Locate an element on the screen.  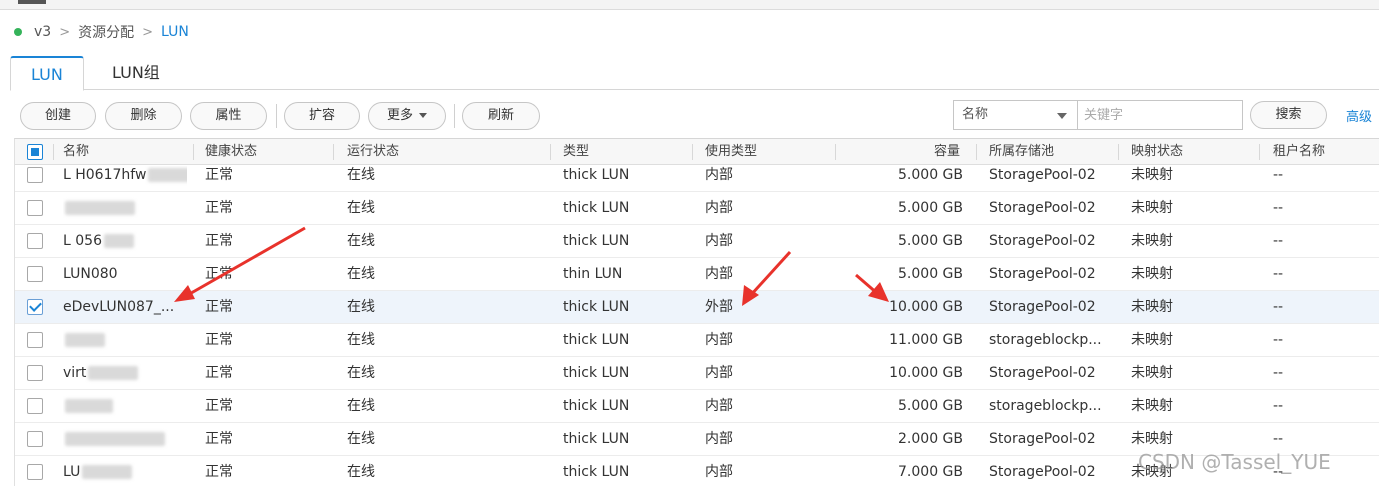
delete-button: 删除 is located at coordinates (143, 116).